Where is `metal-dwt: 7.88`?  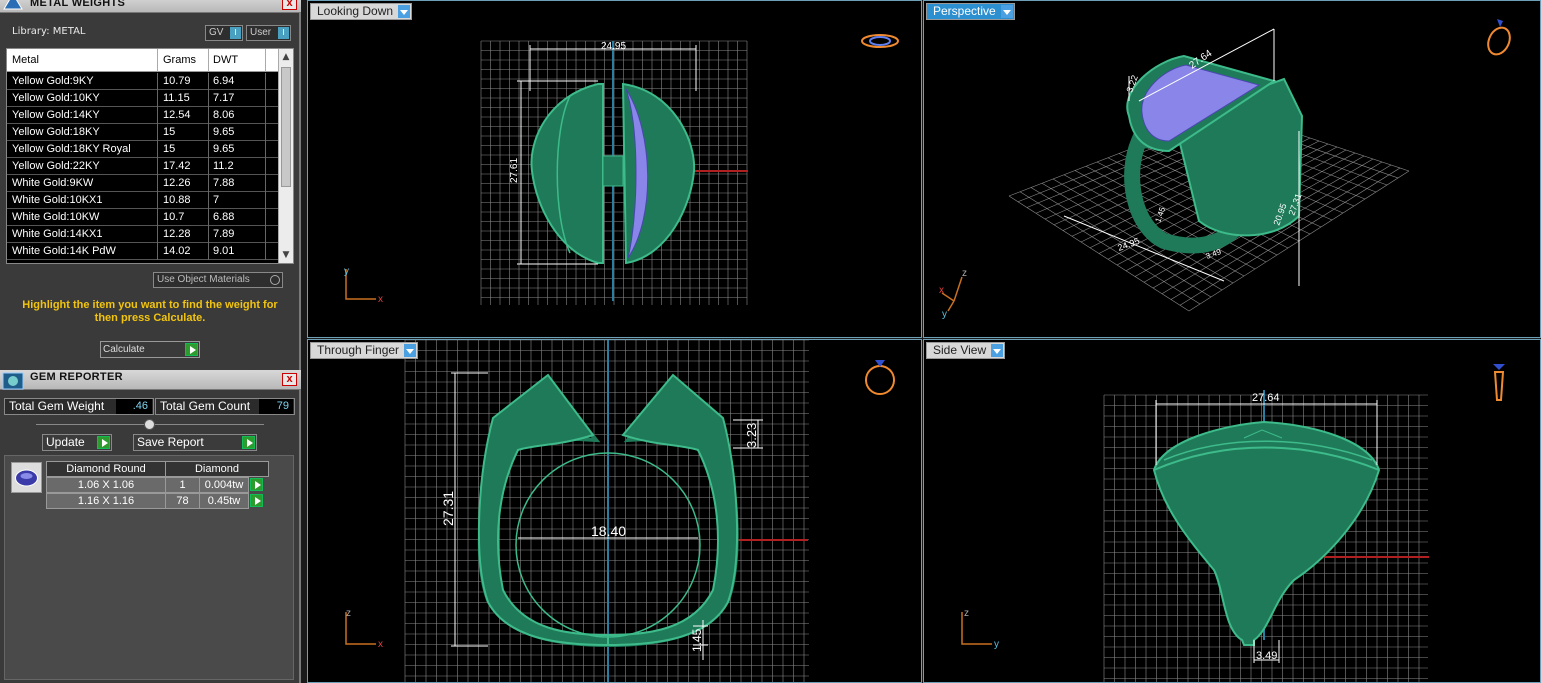 metal-dwt: 7.88 is located at coordinates (224, 183).